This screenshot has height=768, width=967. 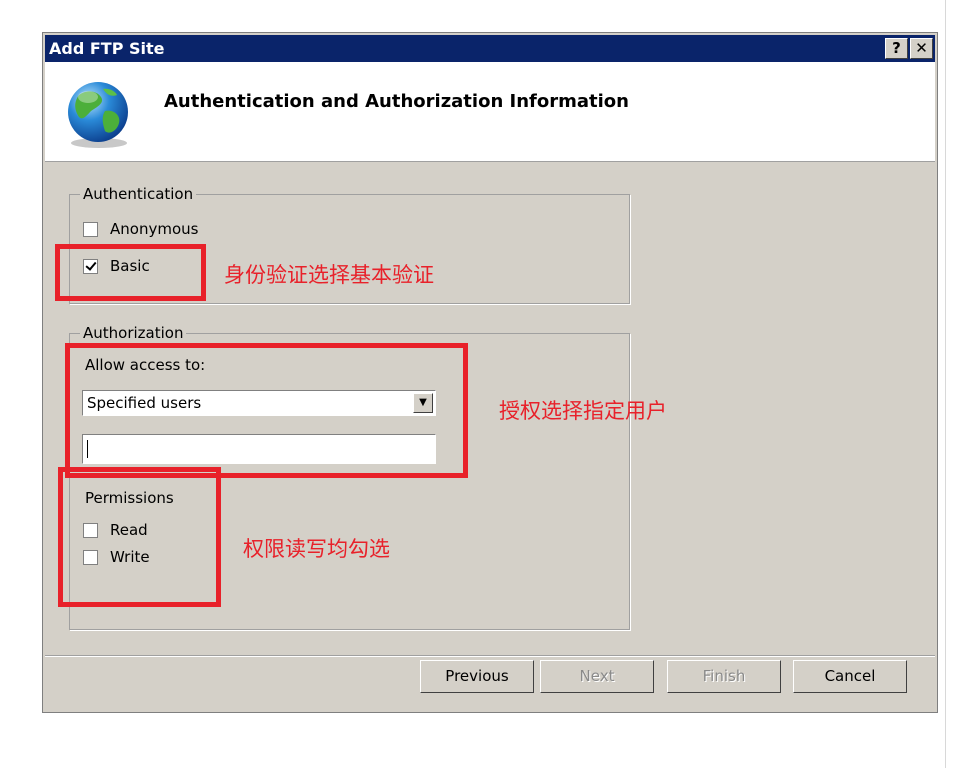 What do you see at coordinates (107, 48) in the screenshot?
I see `window-title: Add FTP Site` at bounding box center [107, 48].